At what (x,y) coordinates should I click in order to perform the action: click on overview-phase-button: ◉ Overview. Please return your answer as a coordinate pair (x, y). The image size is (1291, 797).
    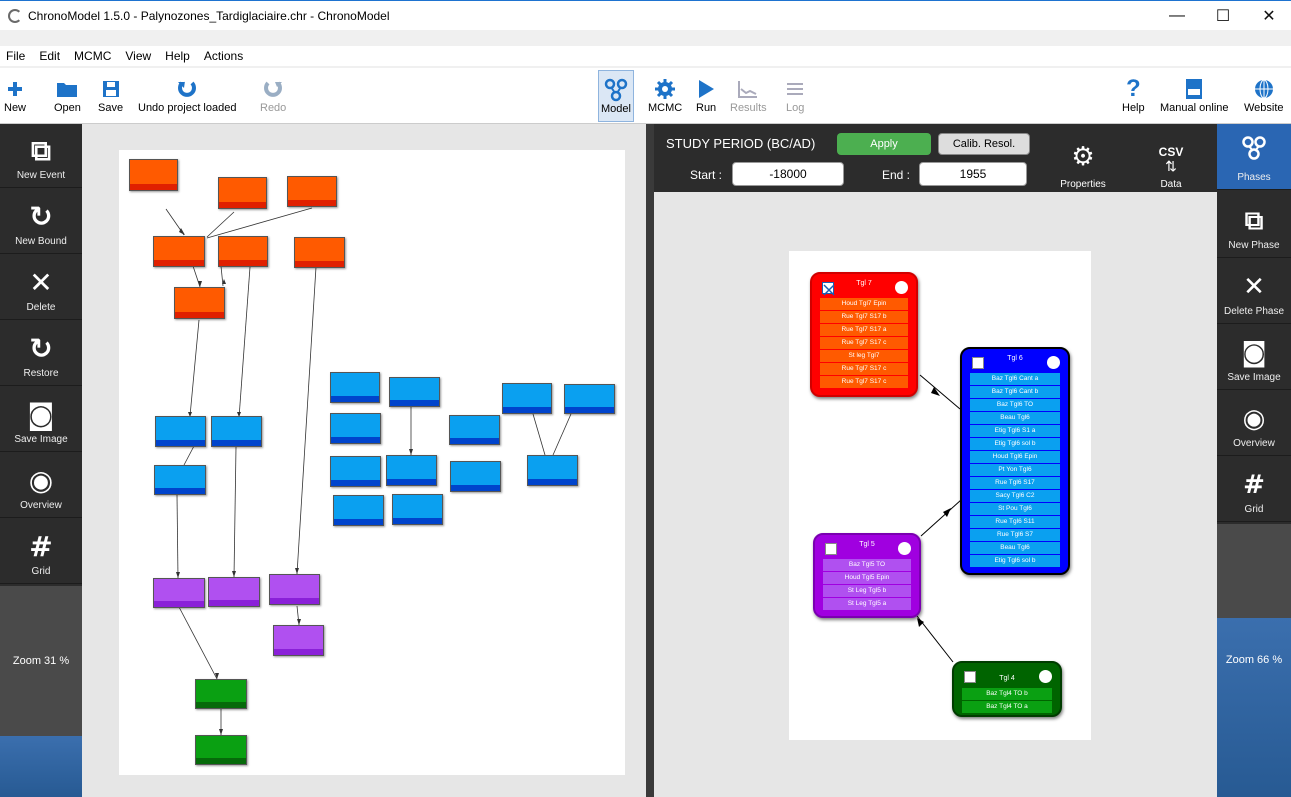
    Looking at the image, I should click on (1254, 423).